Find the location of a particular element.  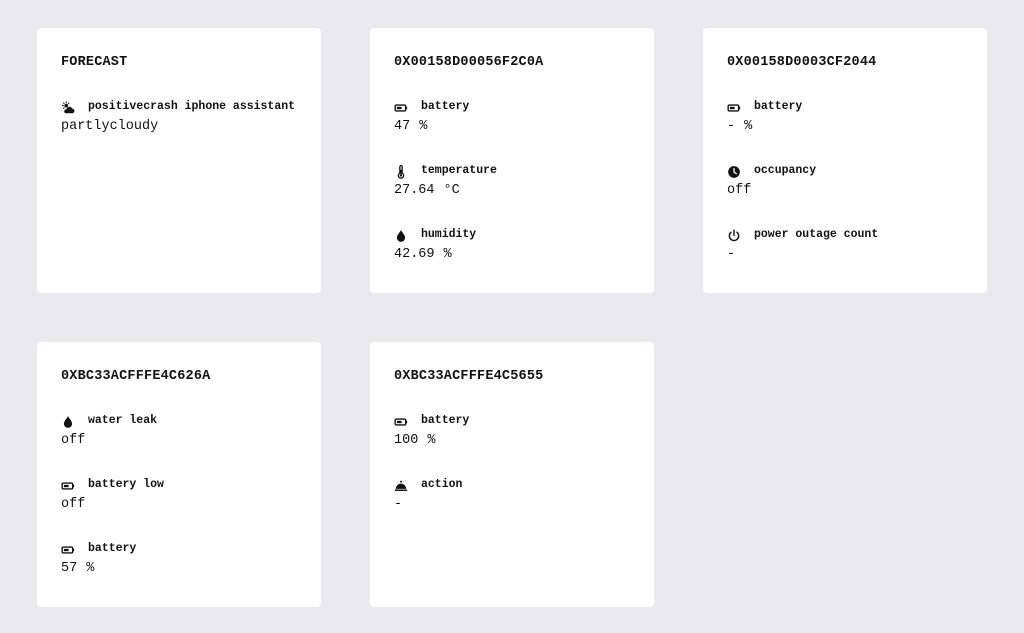

entity-action: action - is located at coordinates (516, 496).